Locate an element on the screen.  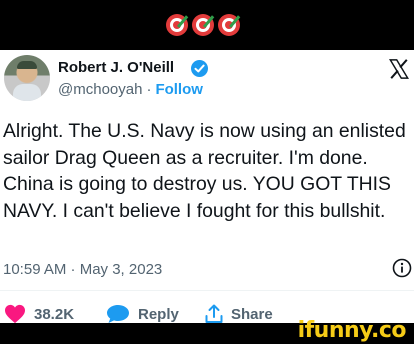
author-handle: @mchooyah is located at coordinates (100, 89).